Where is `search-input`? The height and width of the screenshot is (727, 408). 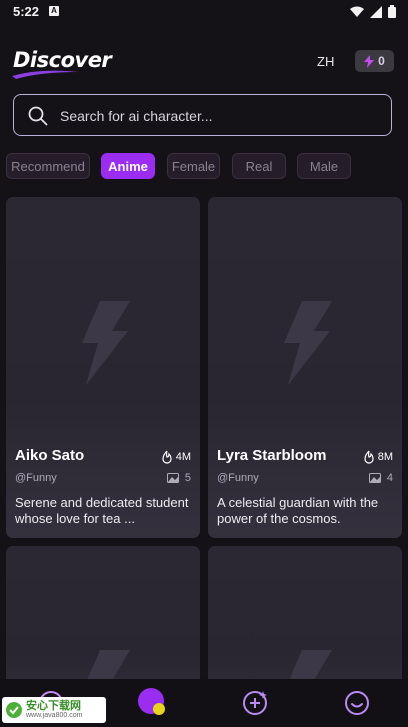
search-input is located at coordinates (220, 116).